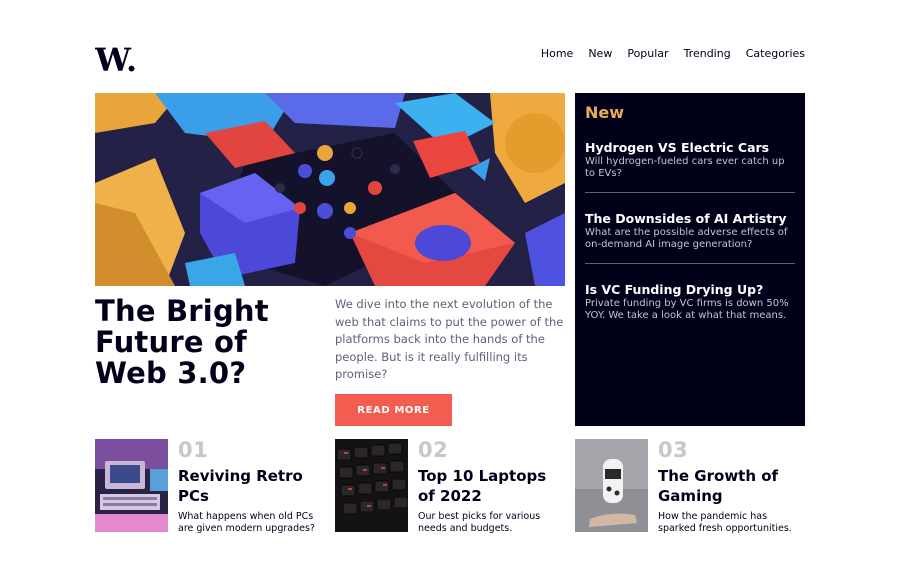  Describe the element at coordinates (690, 289) in the screenshot. I see `new-item-title: Is VC Funding Drying Up?` at that location.